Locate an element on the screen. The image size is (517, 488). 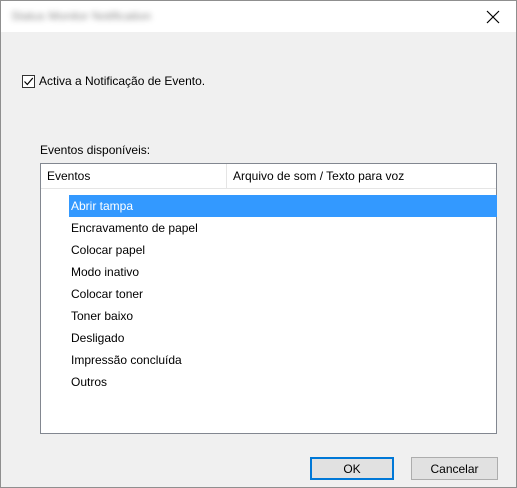
list-item: Toner baixo is located at coordinates (283, 316).